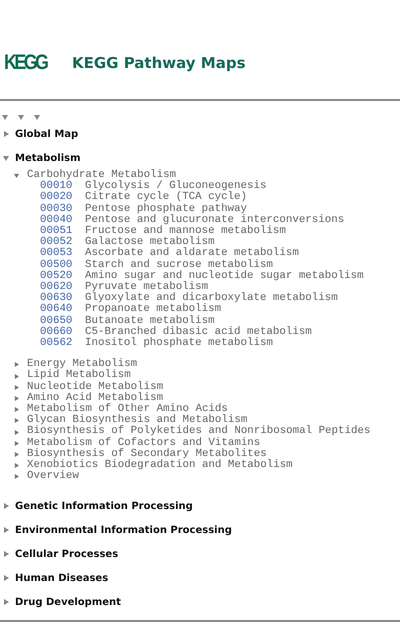 The height and width of the screenshot is (633, 400). I want to click on pathway-code-link: 00620, so click(62, 288).